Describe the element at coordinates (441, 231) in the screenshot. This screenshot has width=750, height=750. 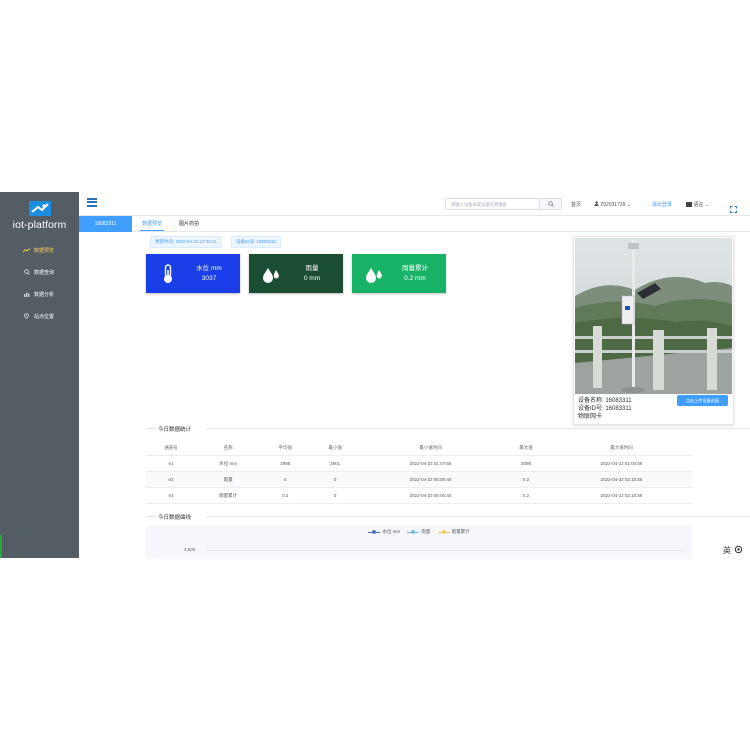
I see `tab-divider` at that location.